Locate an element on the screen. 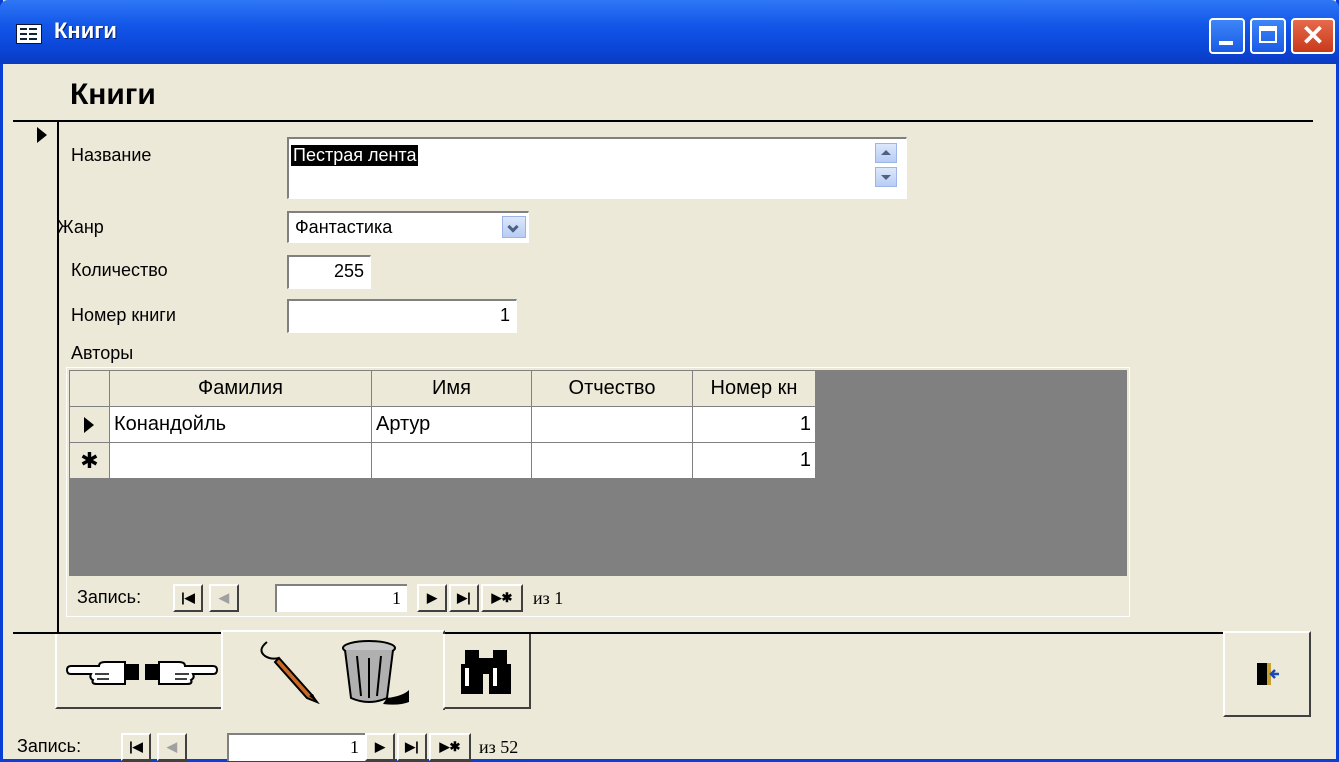  first-name-cell: Артур is located at coordinates (451, 424).